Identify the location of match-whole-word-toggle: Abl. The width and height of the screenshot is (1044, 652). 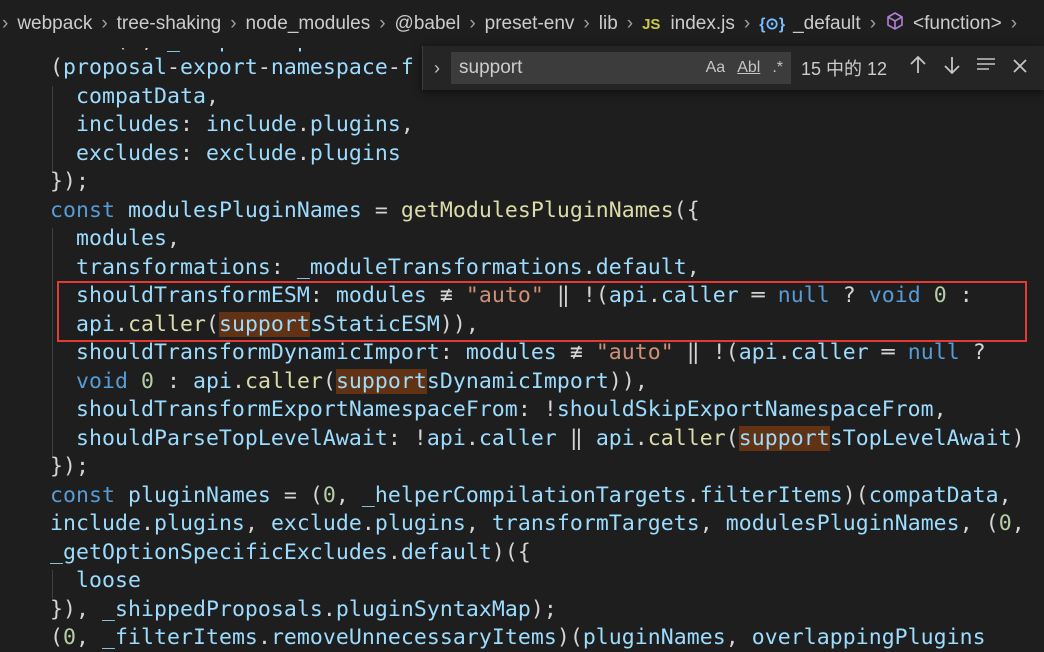
(748, 68).